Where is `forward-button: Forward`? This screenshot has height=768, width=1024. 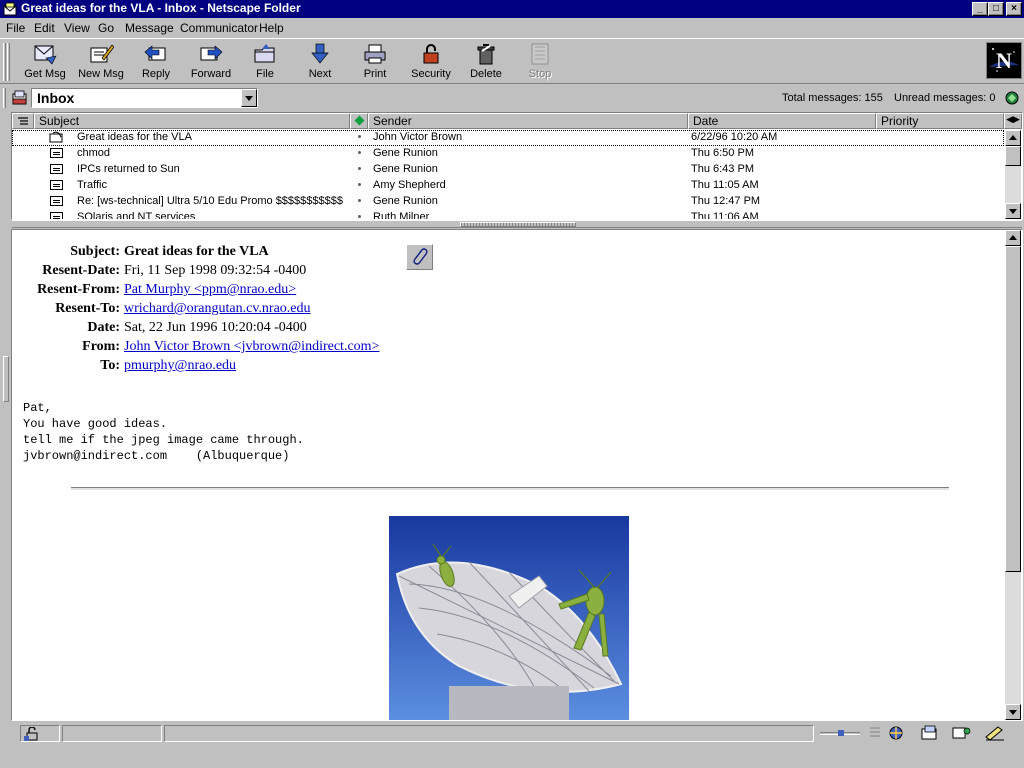
forward-button: Forward is located at coordinates (211, 62).